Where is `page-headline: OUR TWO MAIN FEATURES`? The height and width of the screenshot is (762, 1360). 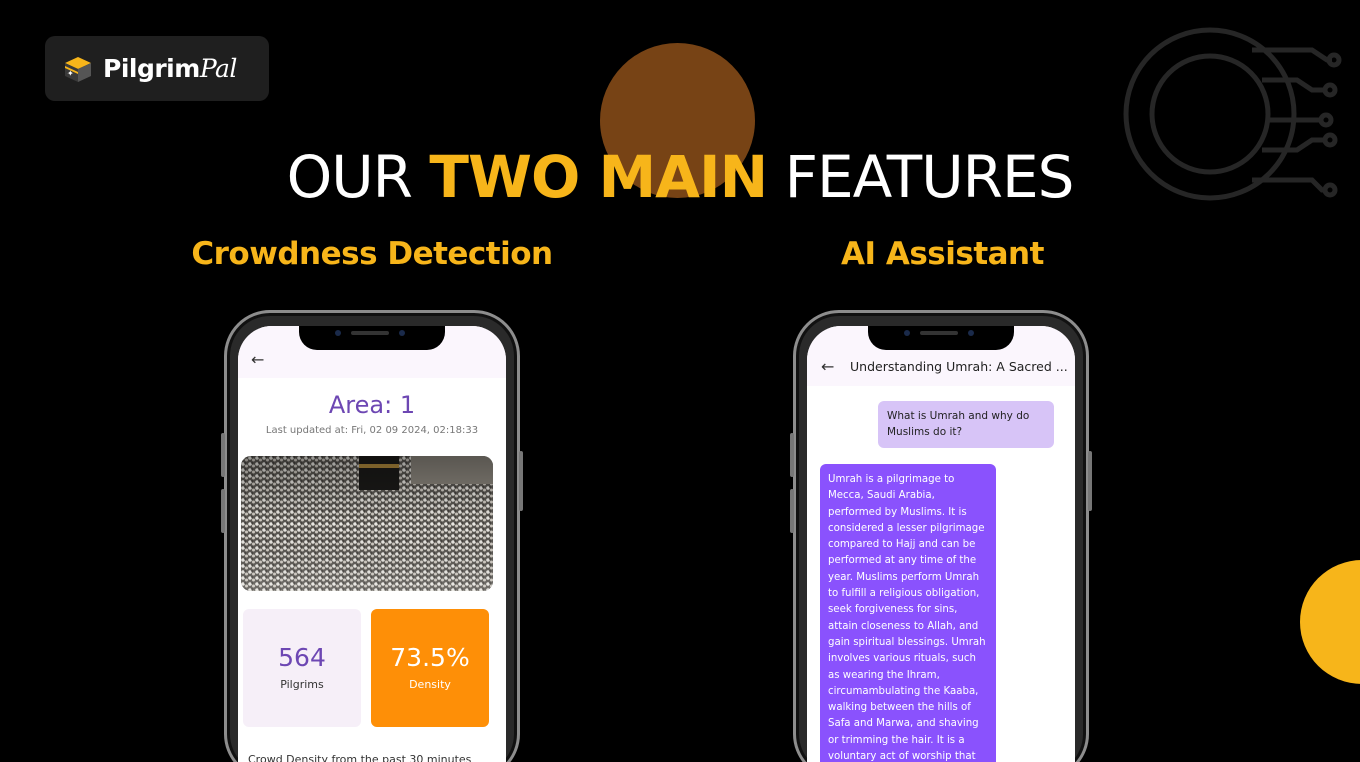
page-headline: OUR TWO MAIN FEATURES is located at coordinates (680, 177).